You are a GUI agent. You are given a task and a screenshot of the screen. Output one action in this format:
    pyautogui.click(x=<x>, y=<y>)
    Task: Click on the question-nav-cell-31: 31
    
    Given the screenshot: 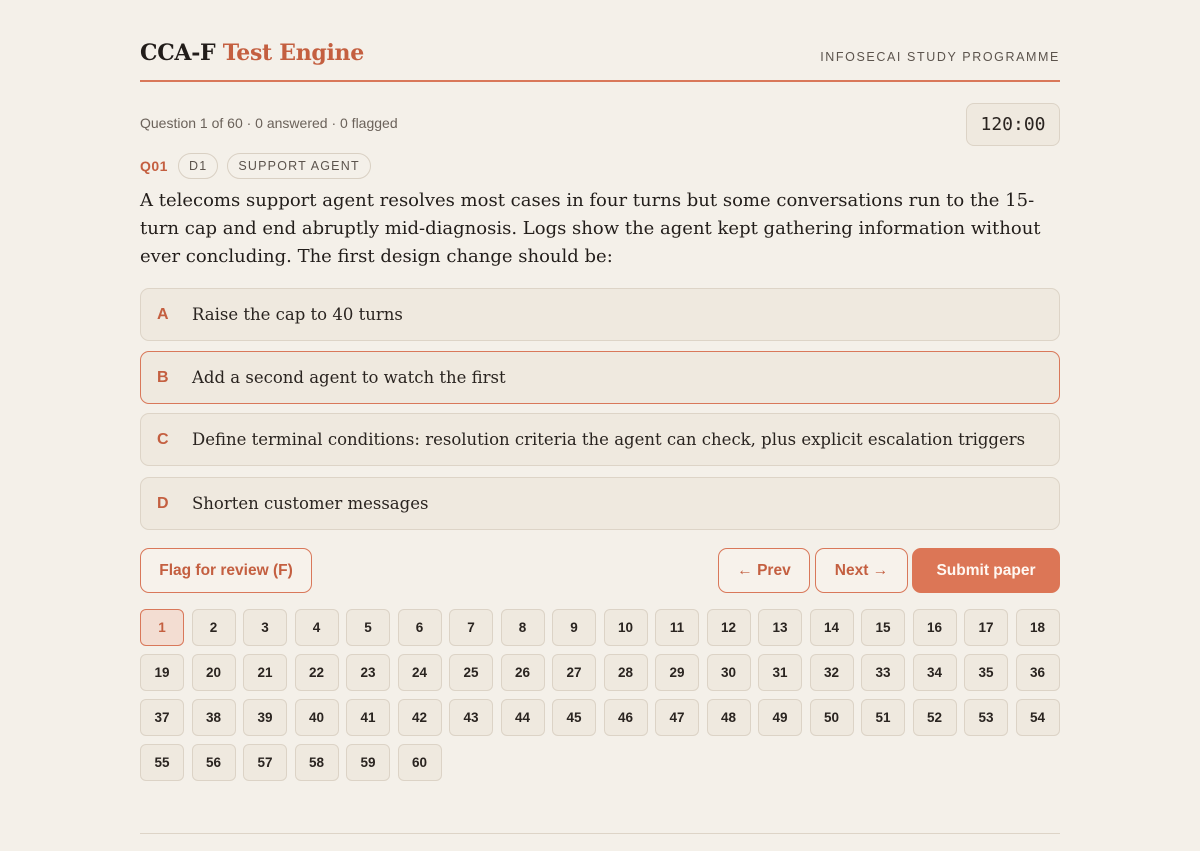 What is the action you would take?
    pyautogui.click(x=780, y=672)
    